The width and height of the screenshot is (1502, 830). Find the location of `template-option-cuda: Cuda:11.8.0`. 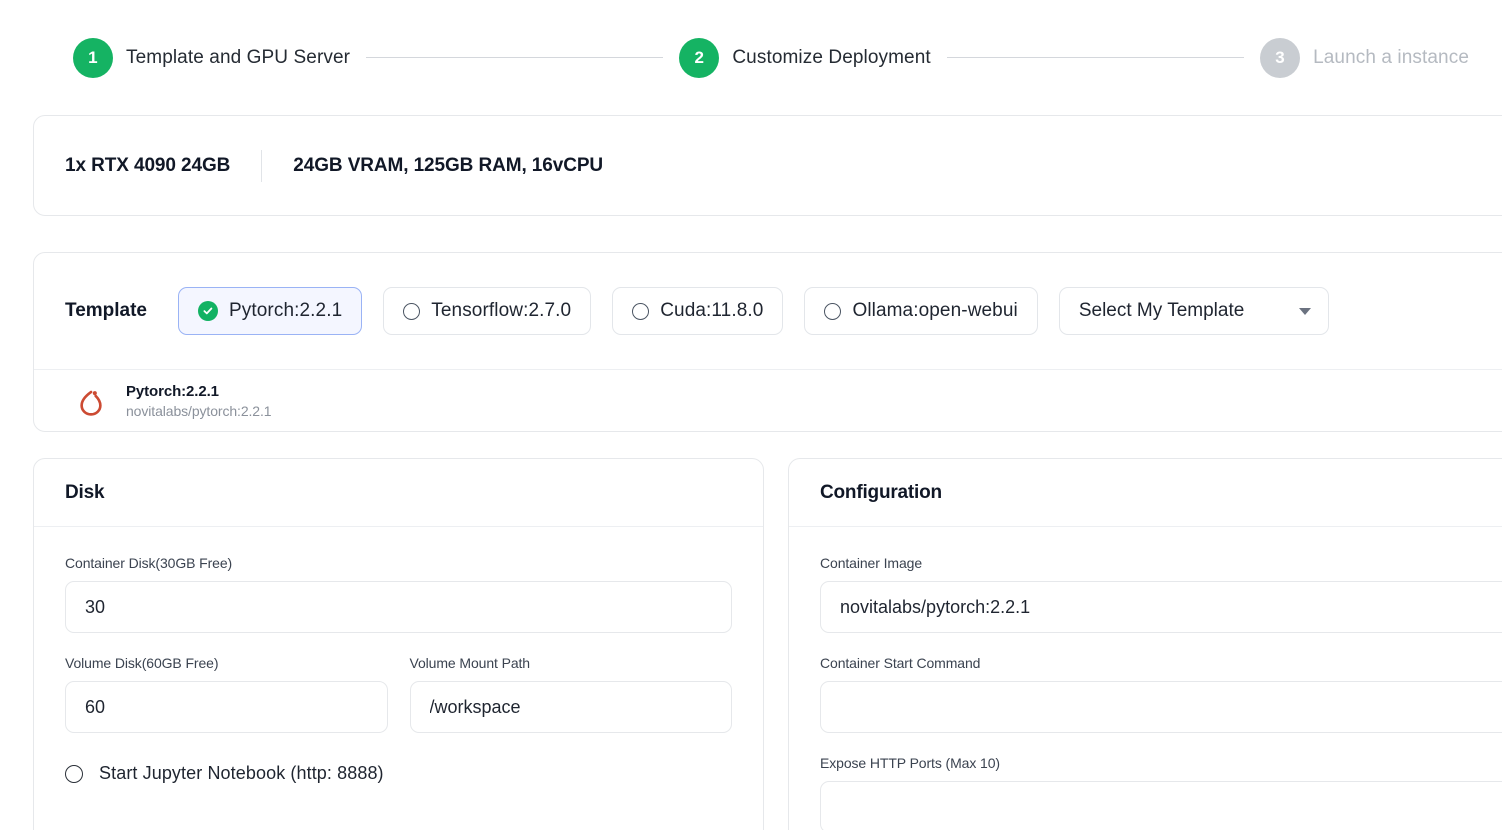

template-option-cuda: Cuda:11.8.0 is located at coordinates (698, 311).